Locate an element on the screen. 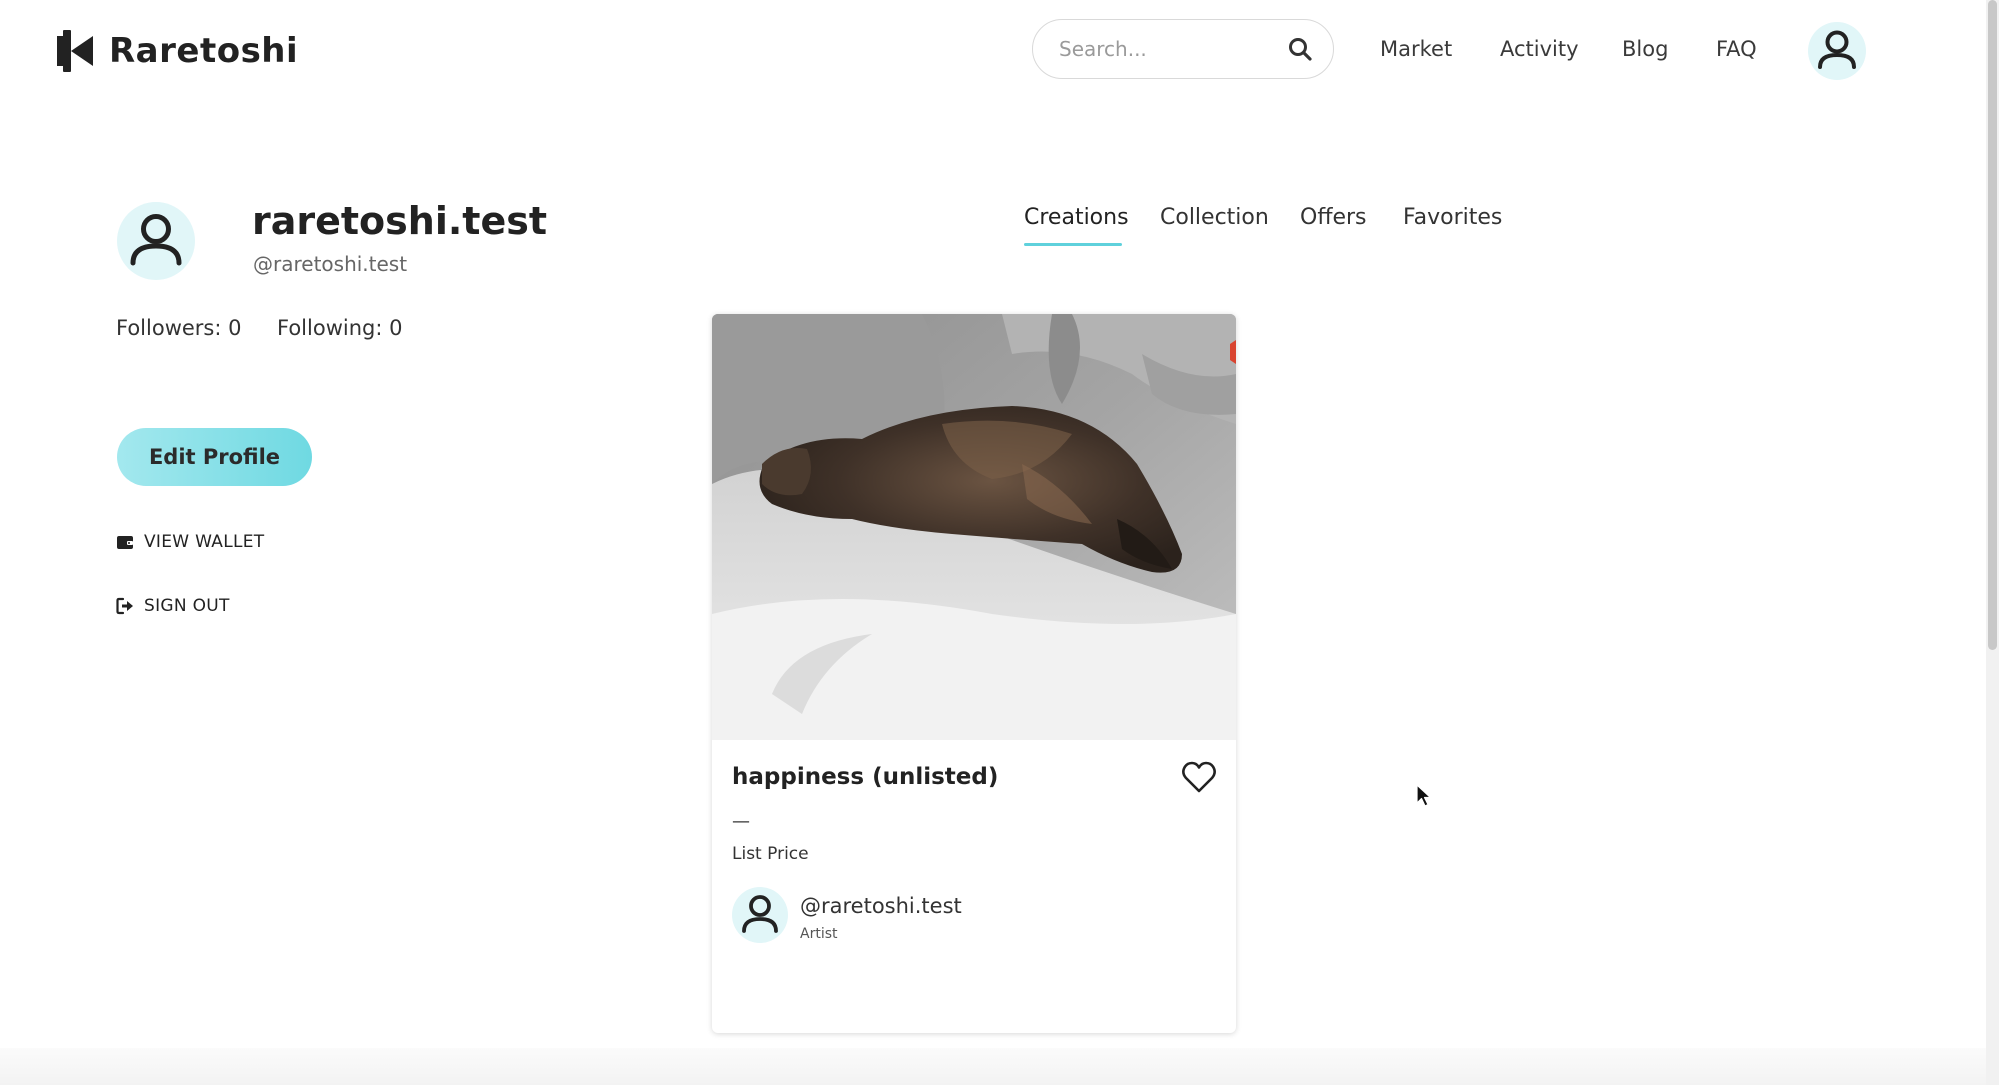 The image size is (1999, 1085). search-bar is located at coordinates (1183, 49).